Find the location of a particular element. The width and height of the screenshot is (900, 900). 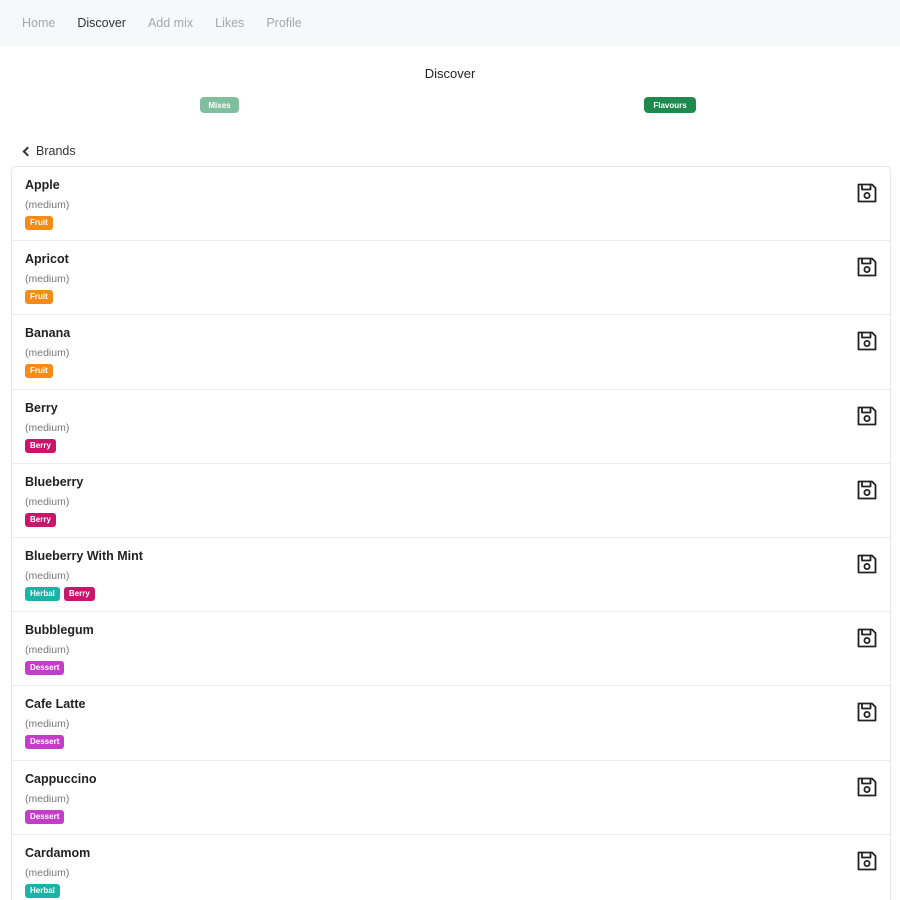

chevron-left-icon is located at coordinates (27, 151).